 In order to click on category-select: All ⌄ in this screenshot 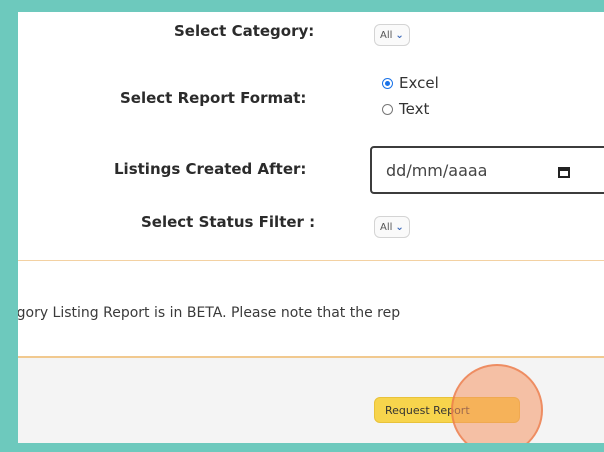, I will do `click(392, 35)`.